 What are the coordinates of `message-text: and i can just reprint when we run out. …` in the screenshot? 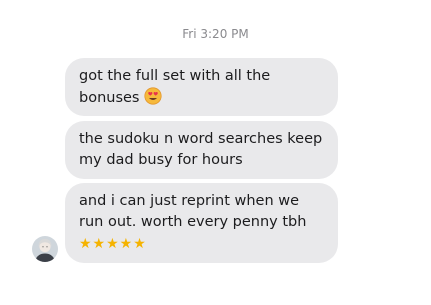 It's located at (193, 211).